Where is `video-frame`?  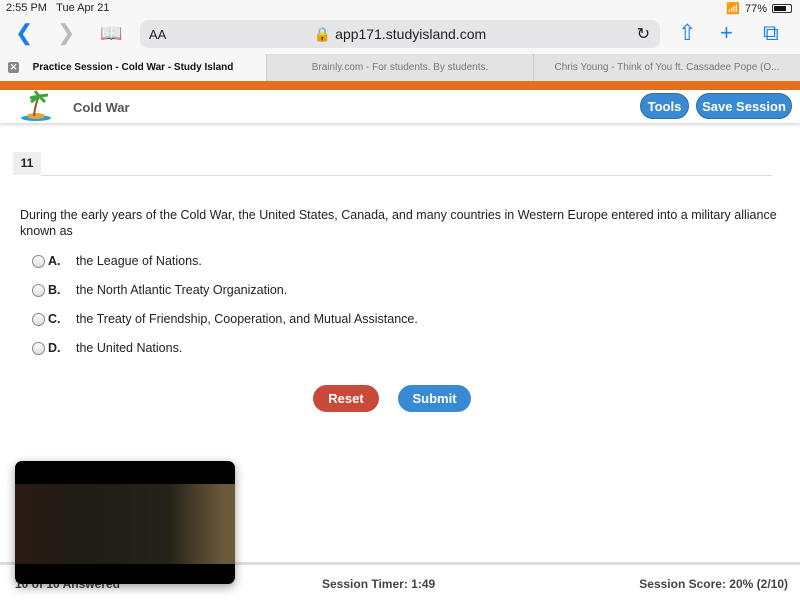 video-frame is located at coordinates (125, 524).